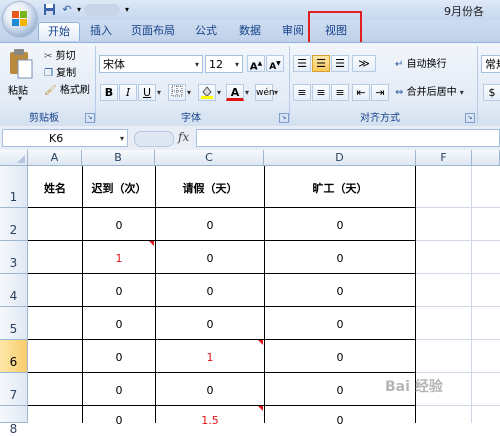 The height and width of the screenshot is (436, 500). What do you see at coordinates (128, 92) in the screenshot?
I see `italic-button: I` at bounding box center [128, 92].